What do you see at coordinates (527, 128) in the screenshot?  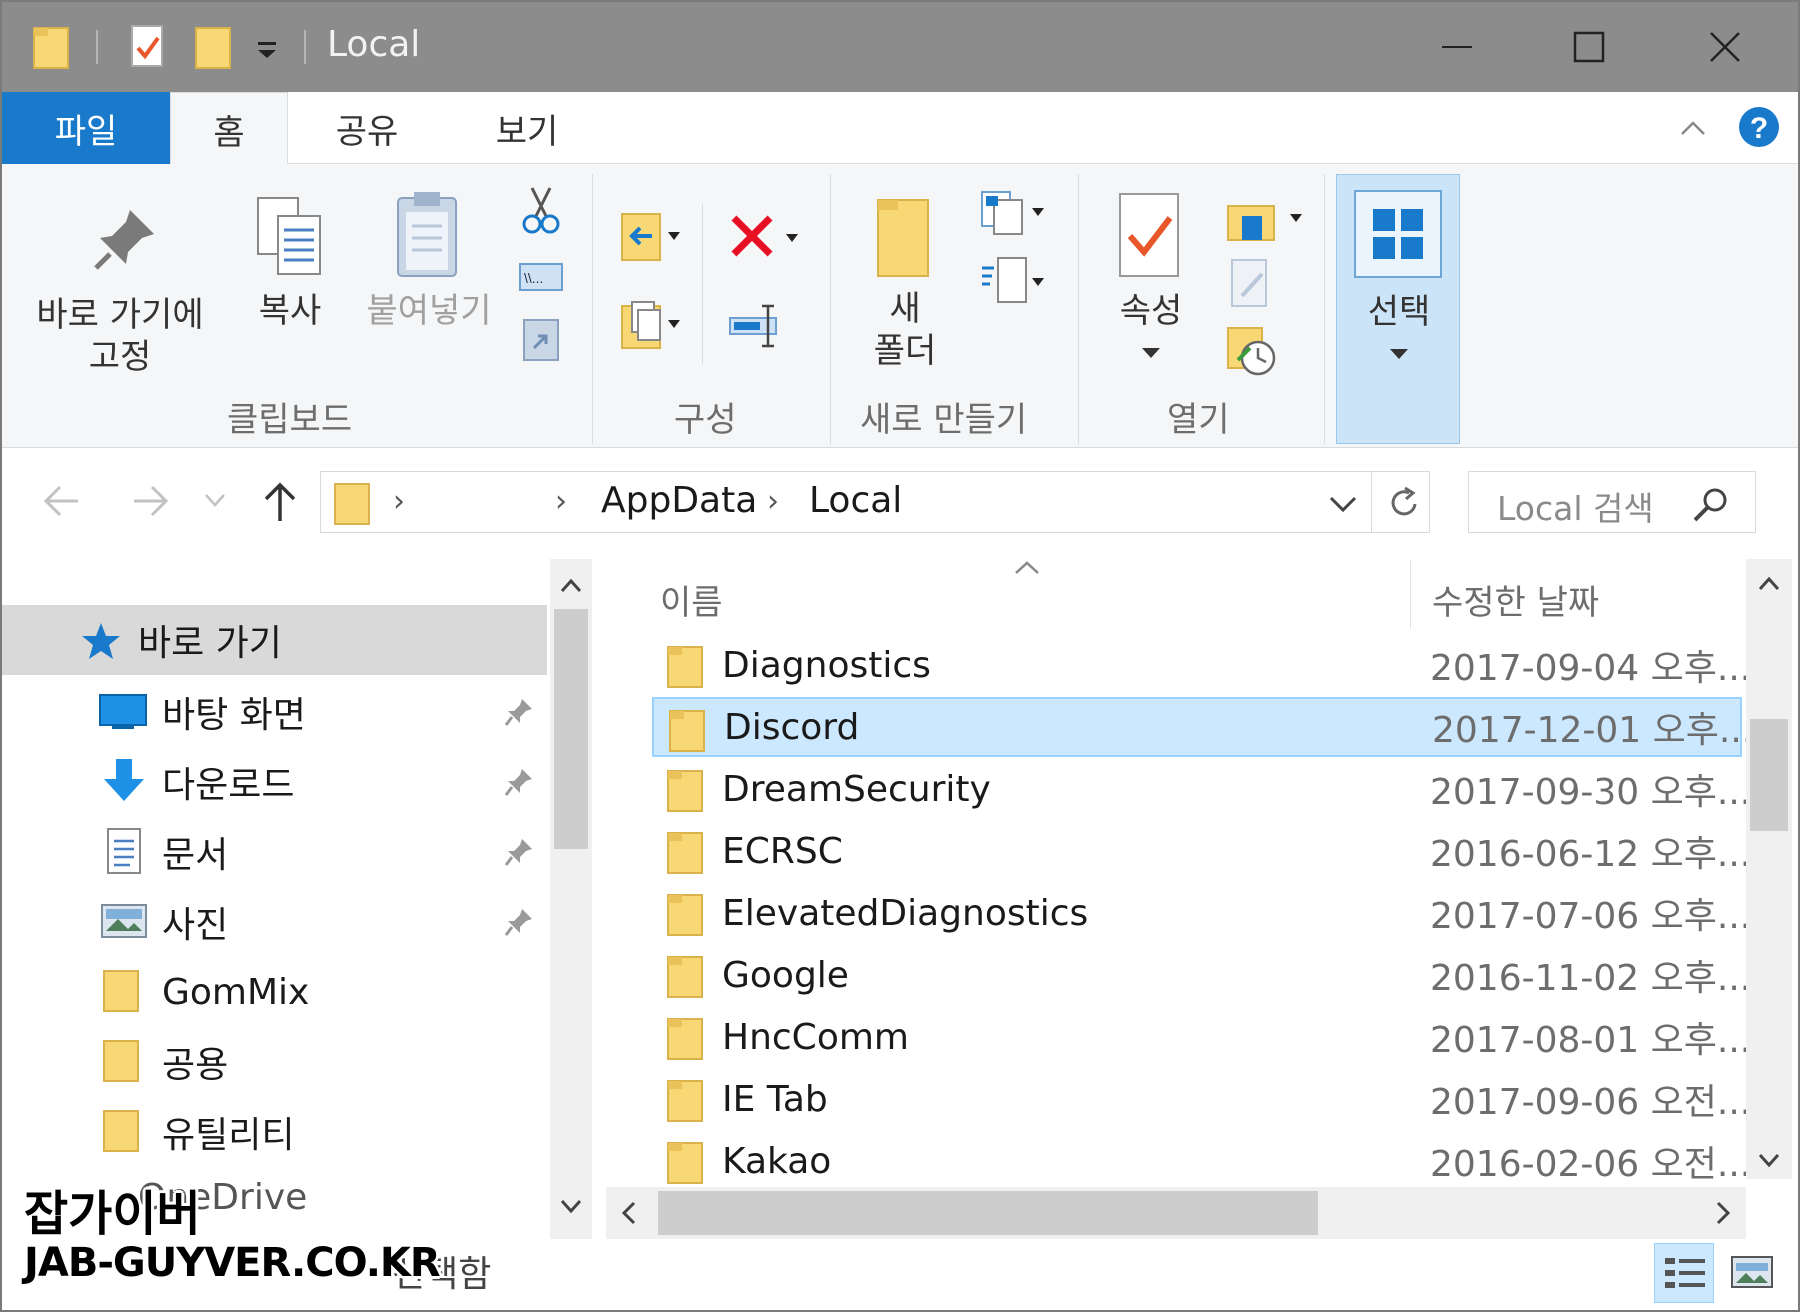 I see `tab-view: 보기` at bounding box center [527, 128].